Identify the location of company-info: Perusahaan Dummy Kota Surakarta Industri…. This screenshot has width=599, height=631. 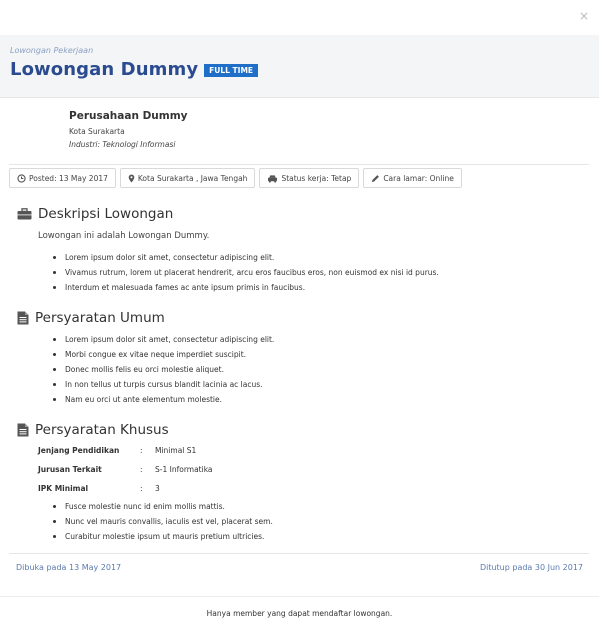
(128, 129).